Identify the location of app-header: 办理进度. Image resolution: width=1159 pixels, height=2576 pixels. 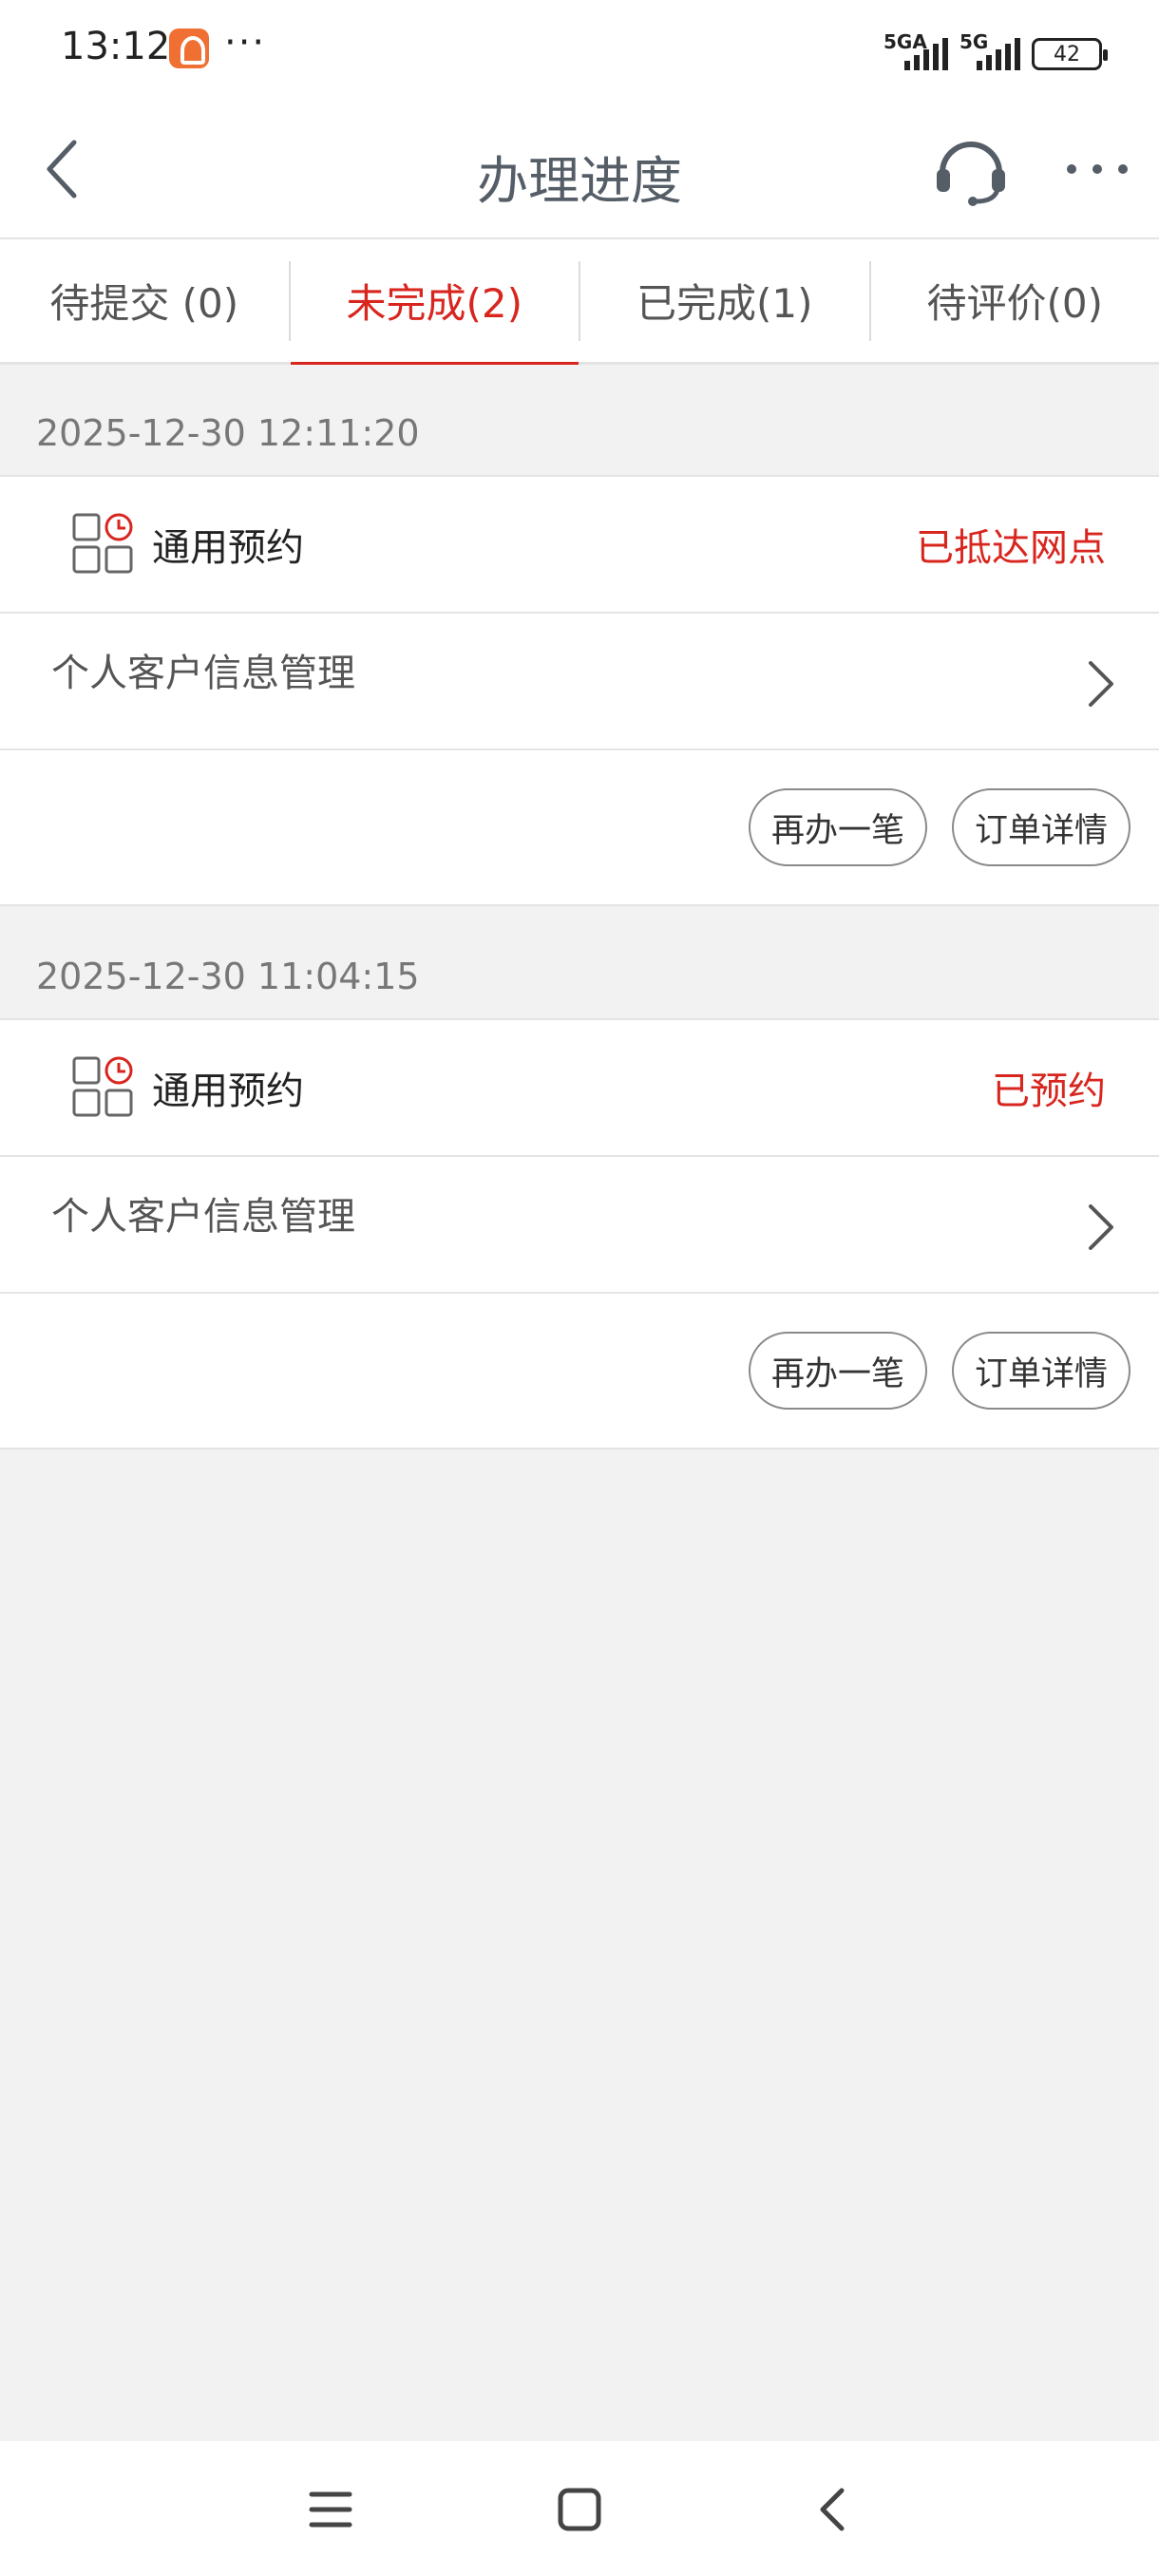
(579, 167).